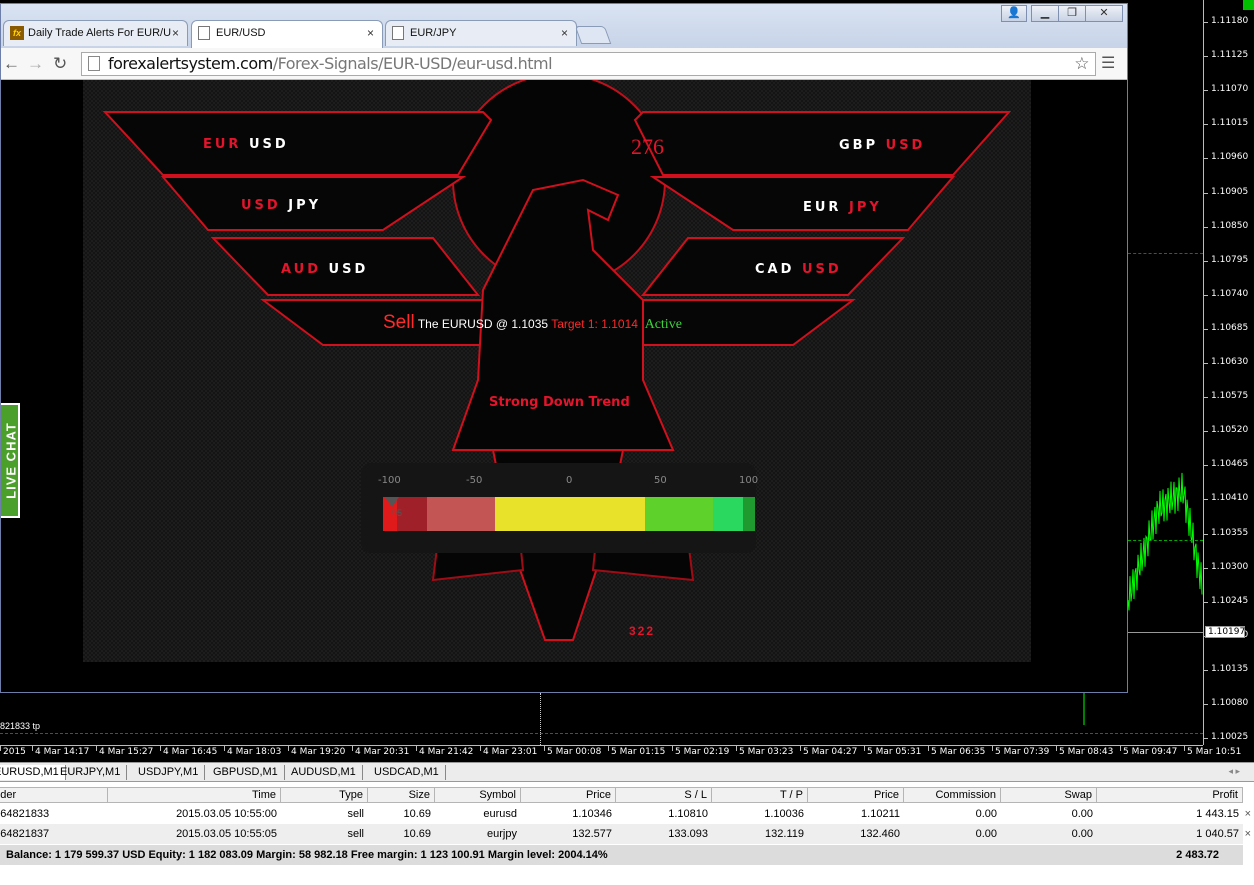 The image size is (1254, 885). I want to click on price-tick: 1.10025, so click(1229, 737).